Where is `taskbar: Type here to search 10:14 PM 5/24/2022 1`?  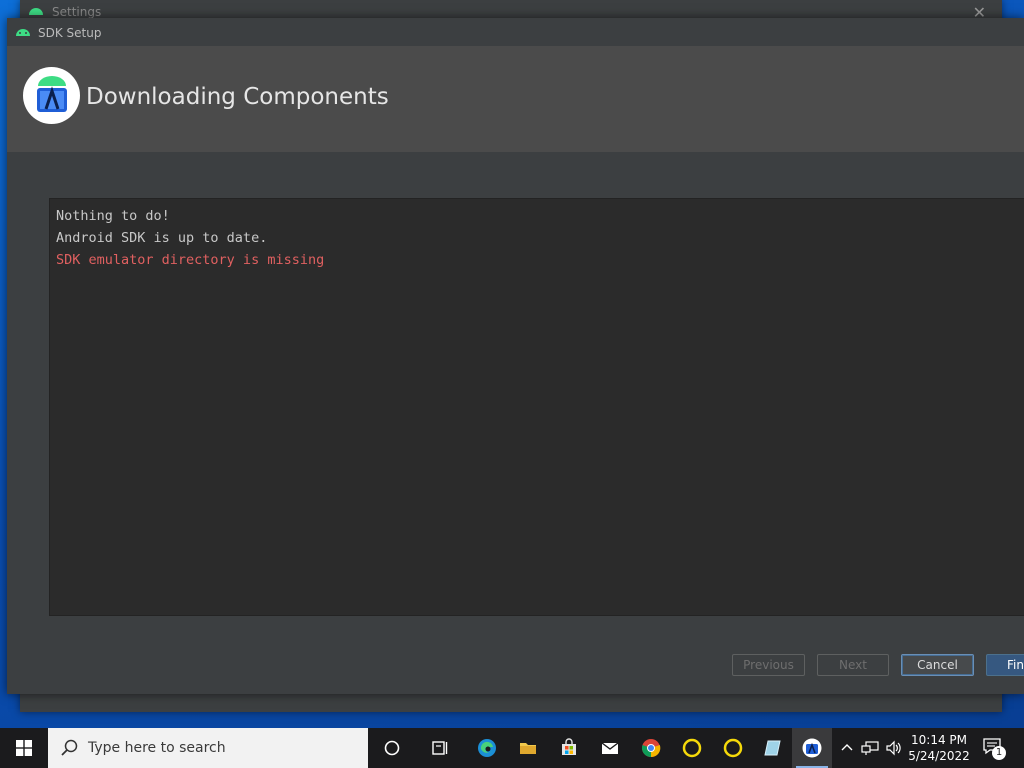 taskbar: Type here to search 10:14 PM 5/24/2022 1 is located at coordinates (512, 748).